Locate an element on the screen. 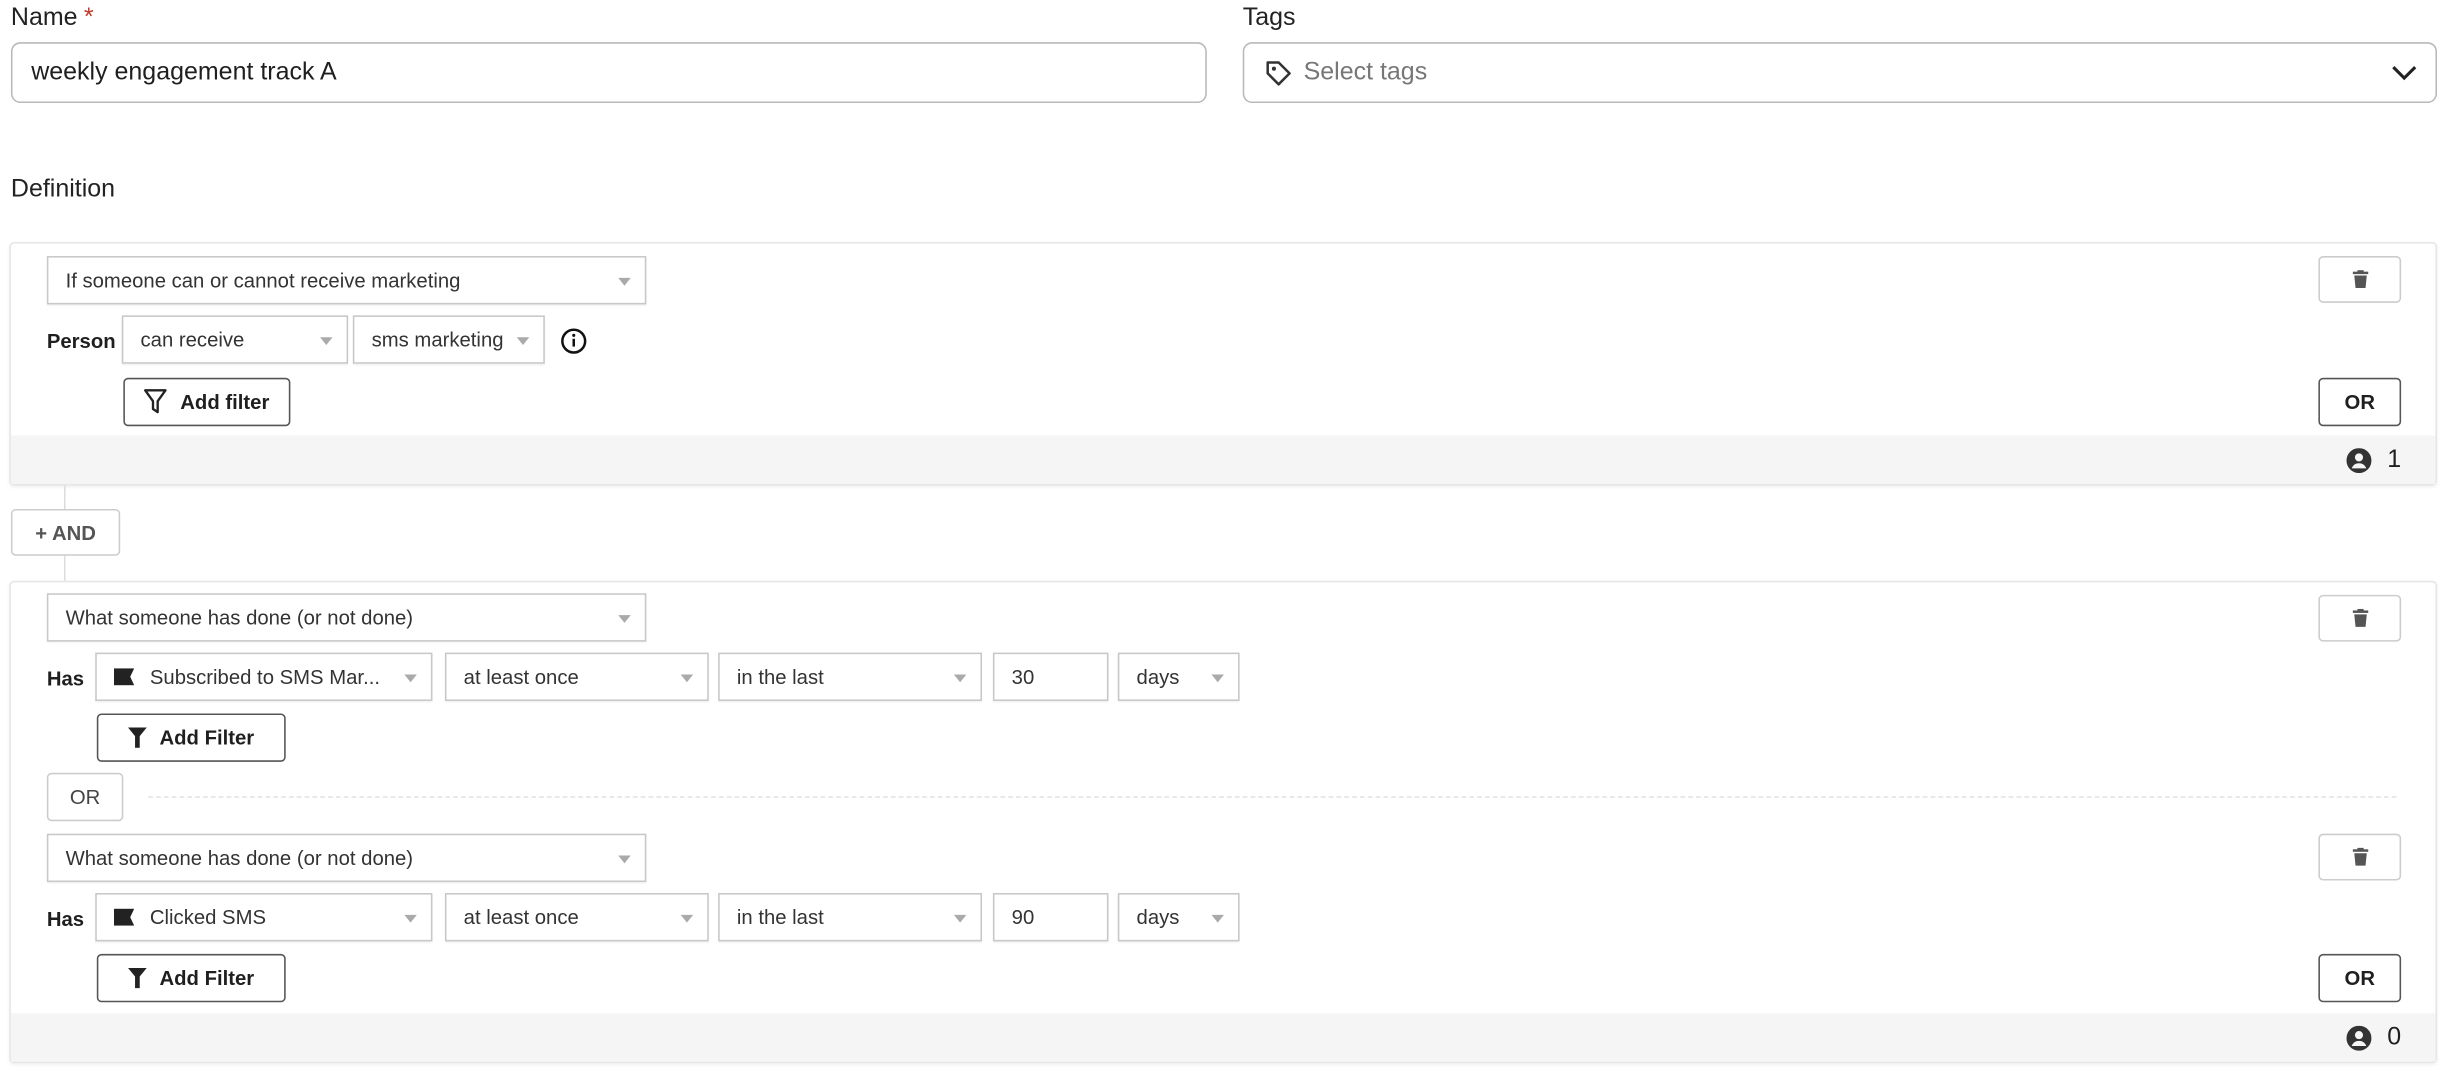 The image size is (2448, 1073). add-filter-label: Add filter is located at coordinates (225, 402).